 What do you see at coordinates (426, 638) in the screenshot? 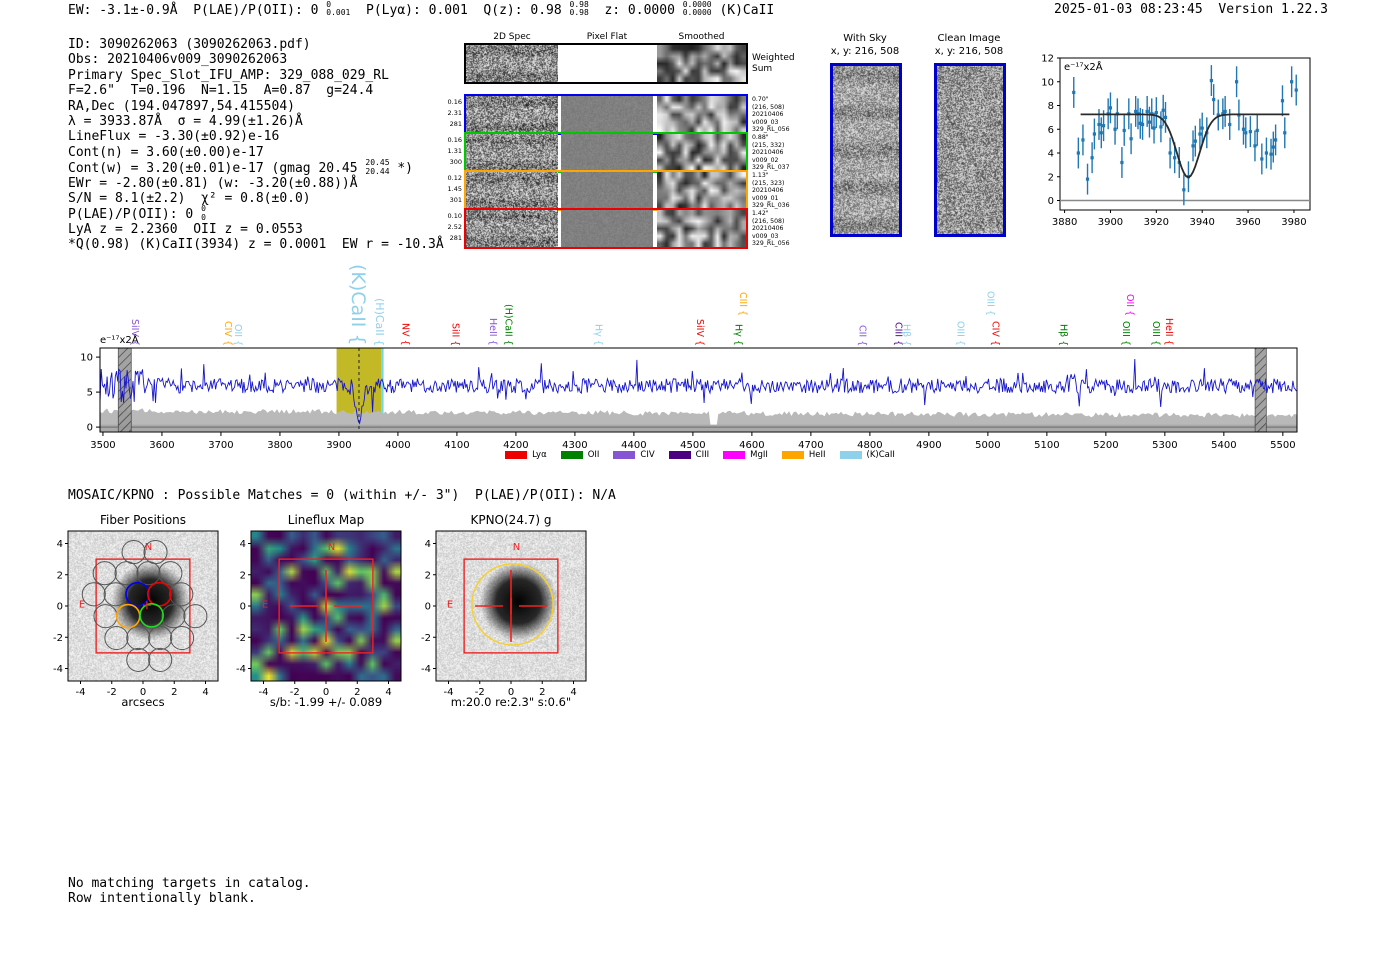
I see `svg-text: -2` at bounding box center [426, 638].